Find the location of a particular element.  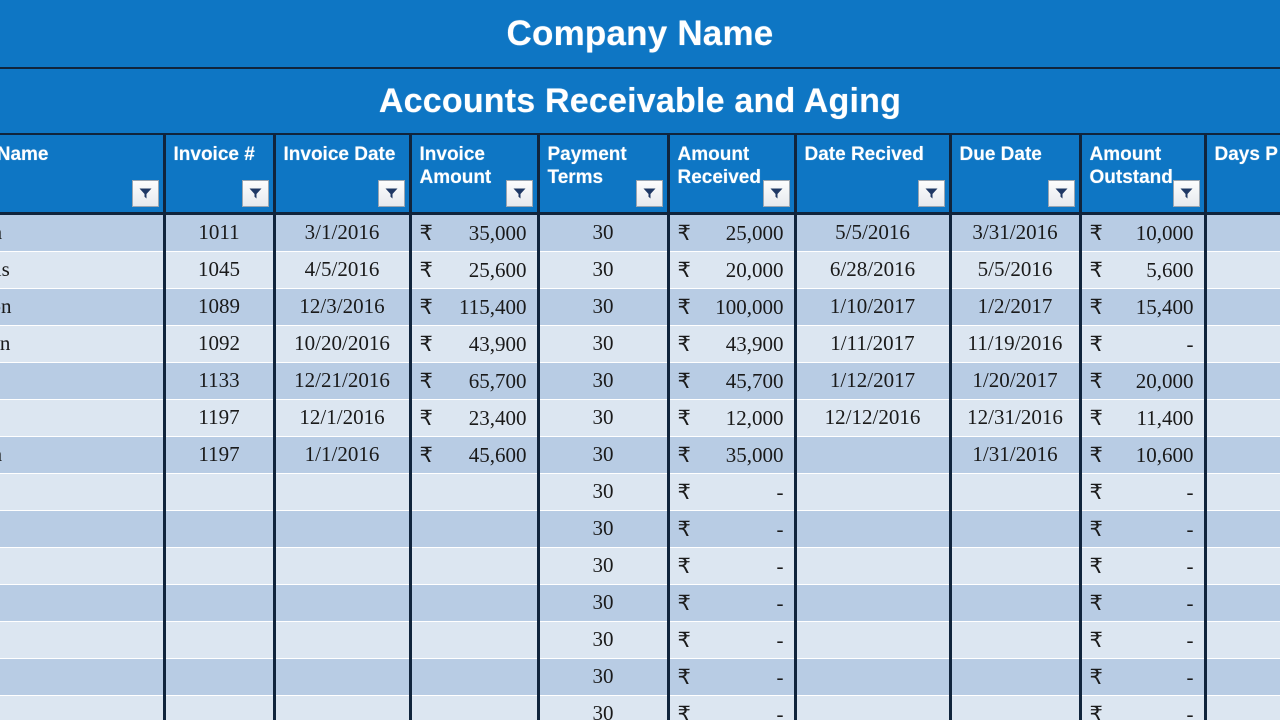

cell-date_received: 1/12/2017 is located at coordinates (873, 381).